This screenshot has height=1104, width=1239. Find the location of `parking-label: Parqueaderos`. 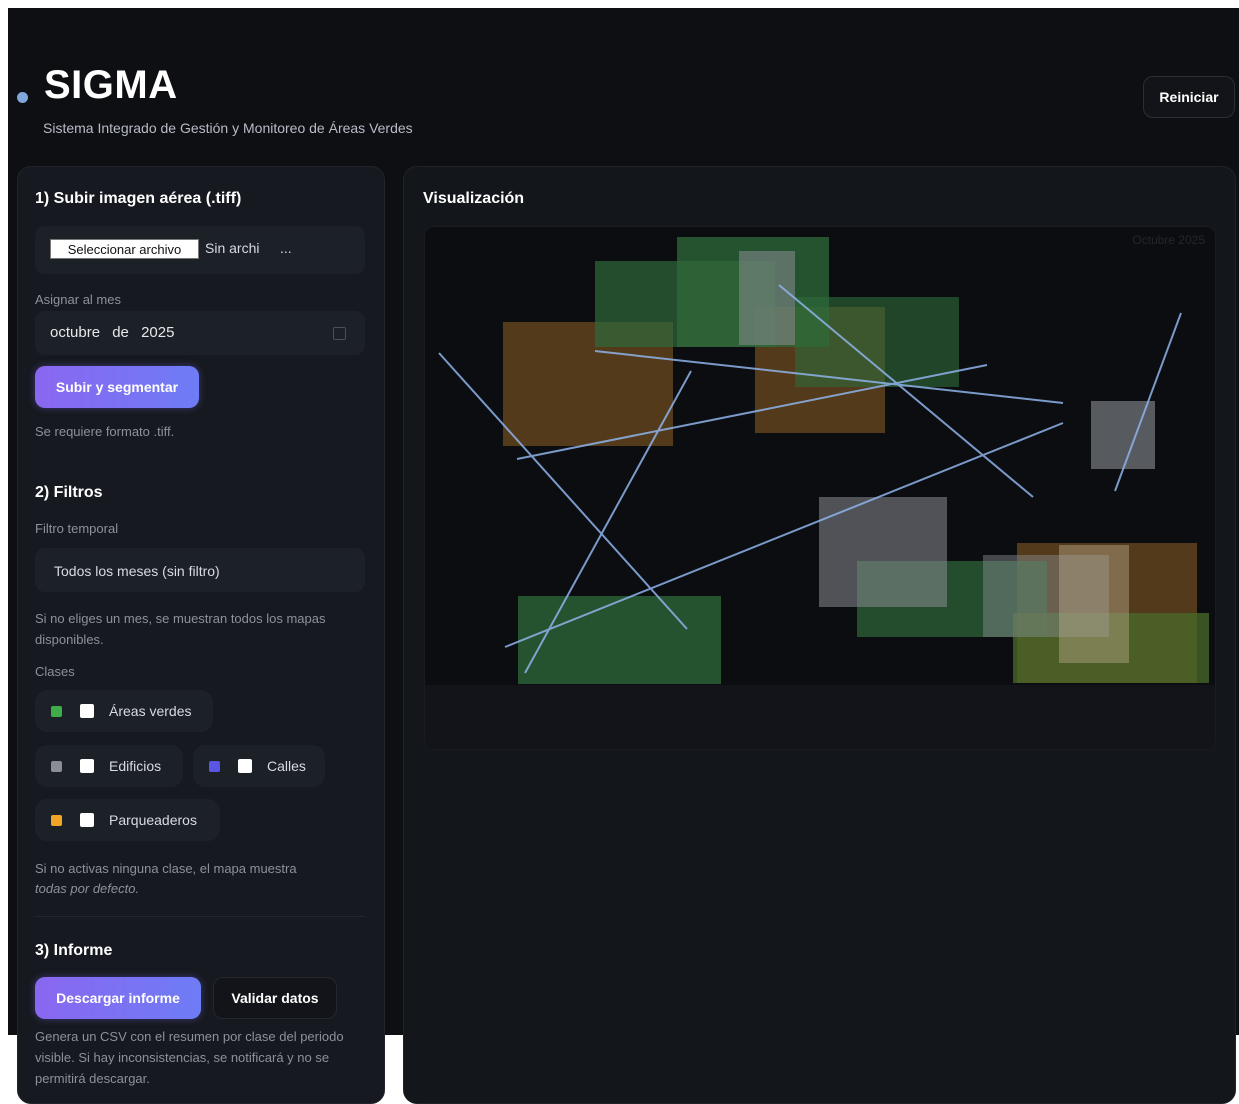

parking-label: Parqueaderos is located at coordinates (153, 820).